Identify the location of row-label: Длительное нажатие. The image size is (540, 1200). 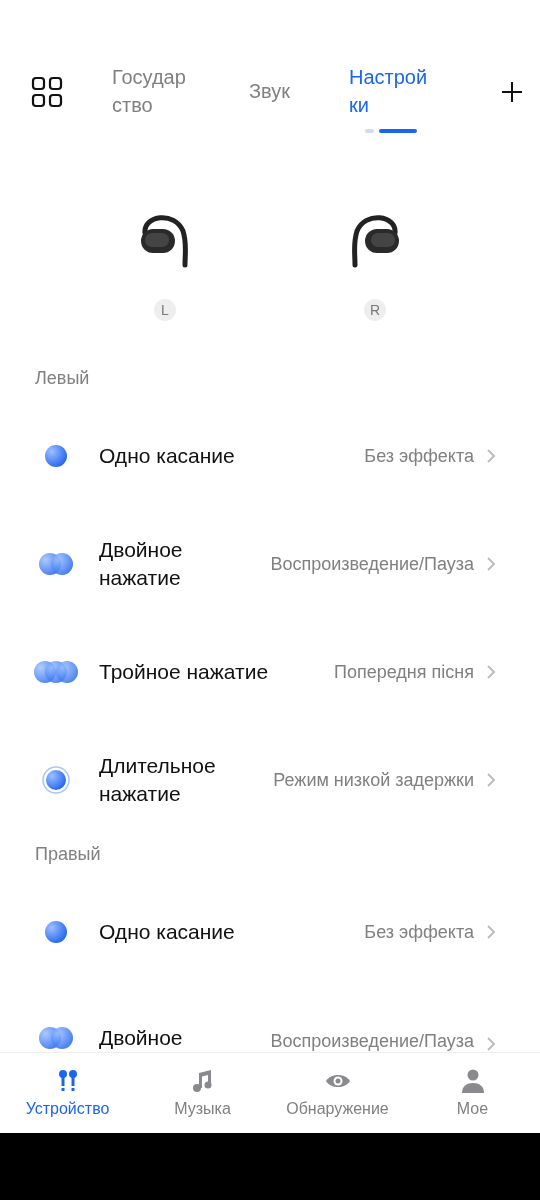
(158, 780).